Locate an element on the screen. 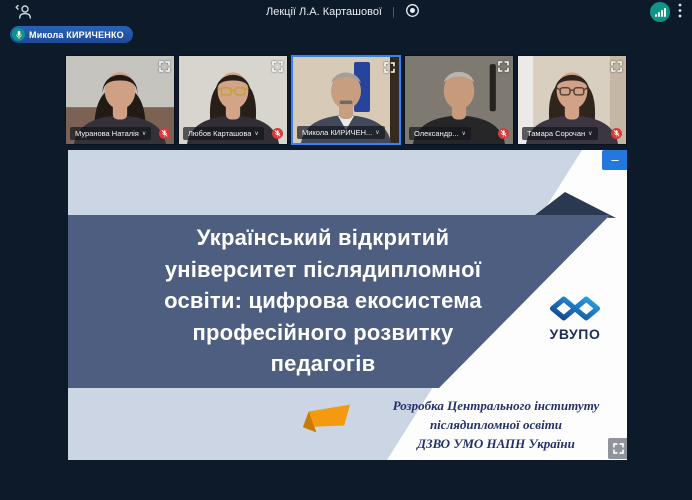 This screenshot has width=692, height=500. credit-line: ДЗВО УМО НАПН України is located at coordinates (496, 443).